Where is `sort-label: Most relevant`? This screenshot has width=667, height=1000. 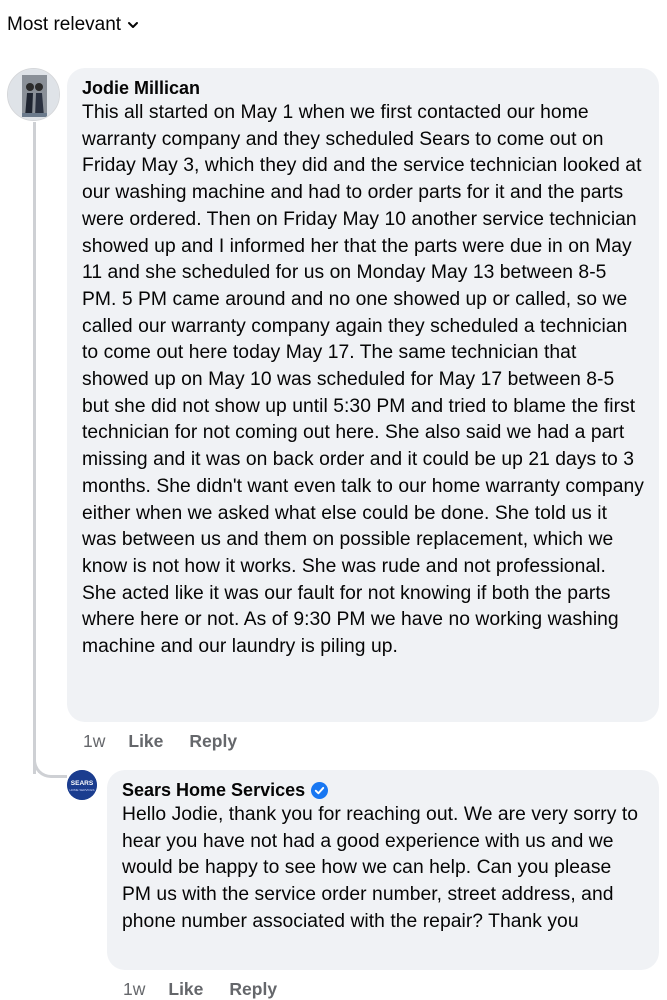
sort-label: Most relevant is located at coordinates (64, 24).